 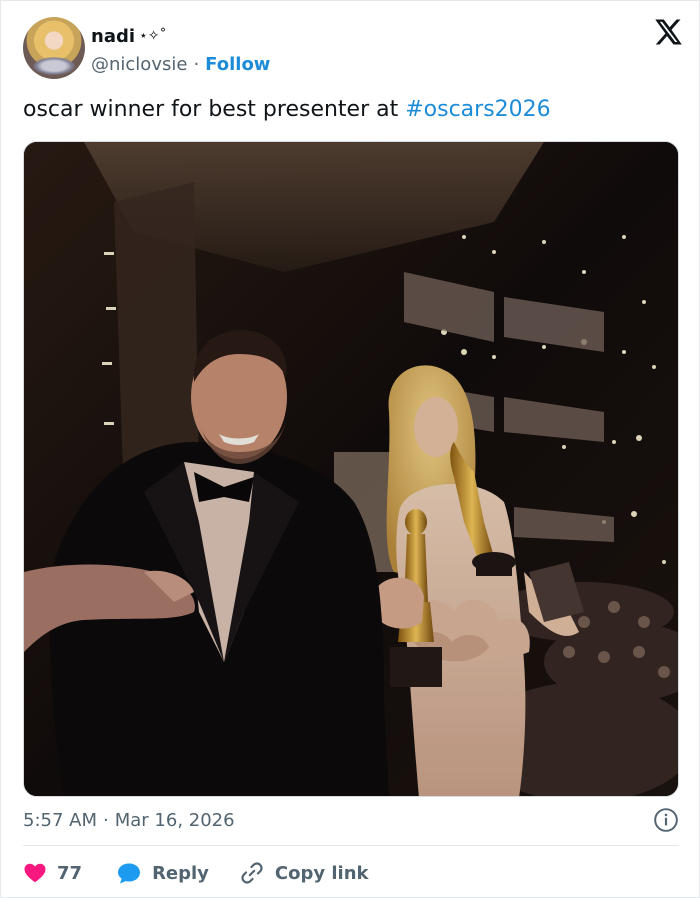 I want to click on timestamp-row: 5:57 AM · Mar 16, 2026, so click(x=351, y=820).